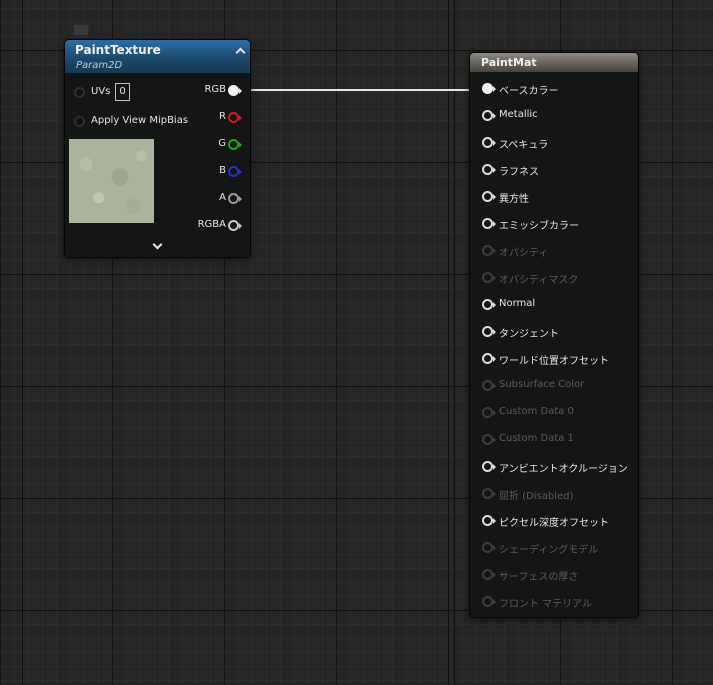 The image size is (713, 685). I want to click on rgb-output-pin, so click(233, 90).